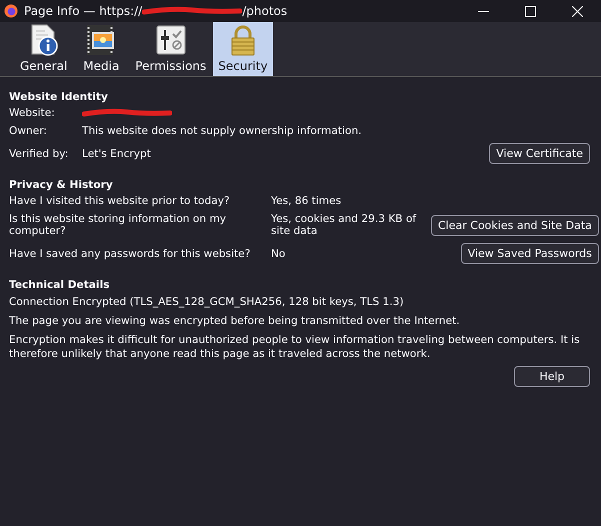 This screenshot has width=601, height=526. What do you see at coordinates (83, 11) in the screenshot?
I see `window-title: Page Info — https://` at bounding box center [83, 11].